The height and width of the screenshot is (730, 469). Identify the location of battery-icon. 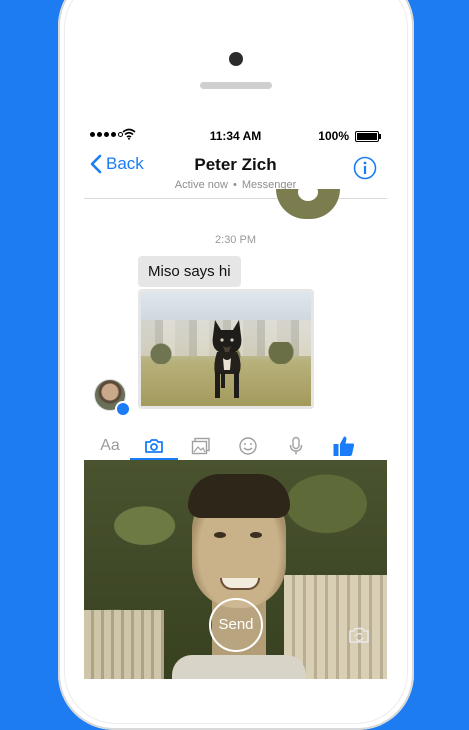
(368, 136).